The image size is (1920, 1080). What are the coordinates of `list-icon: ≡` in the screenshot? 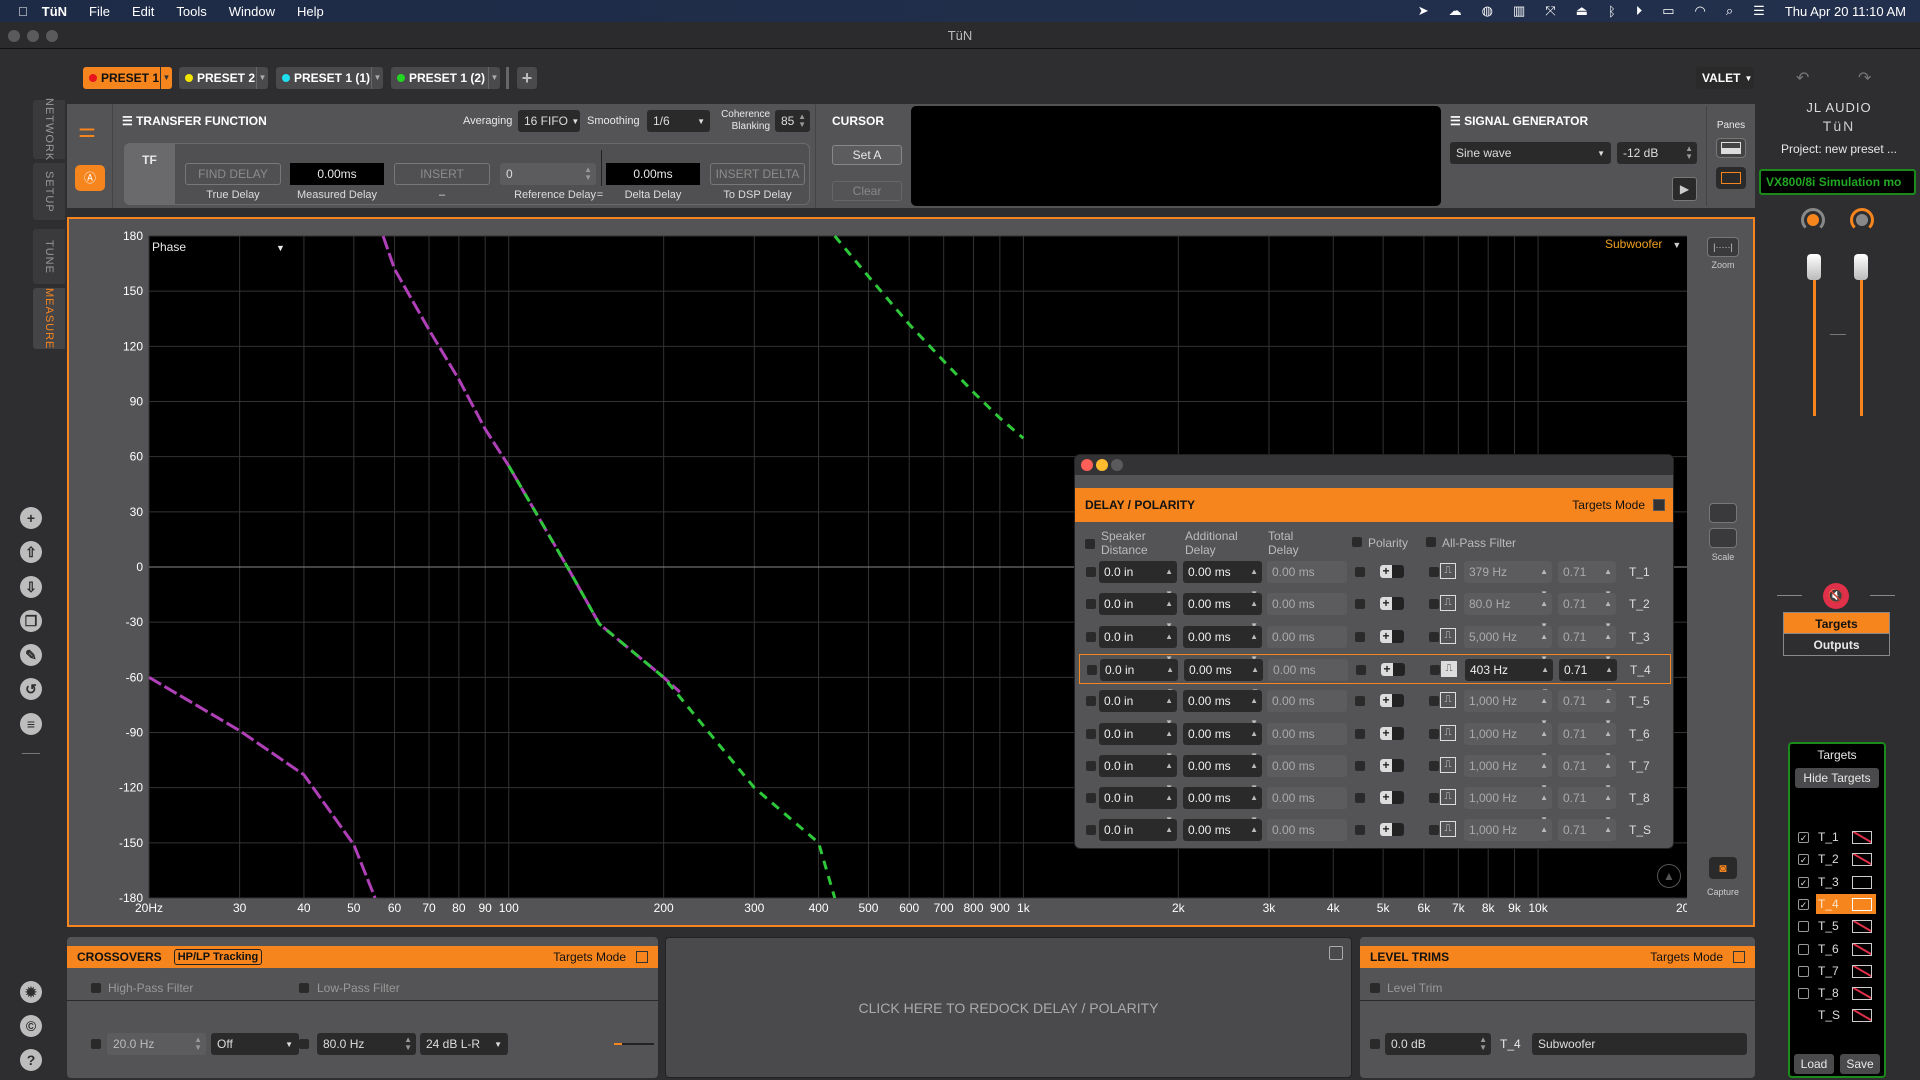 It's located at (31, 724).